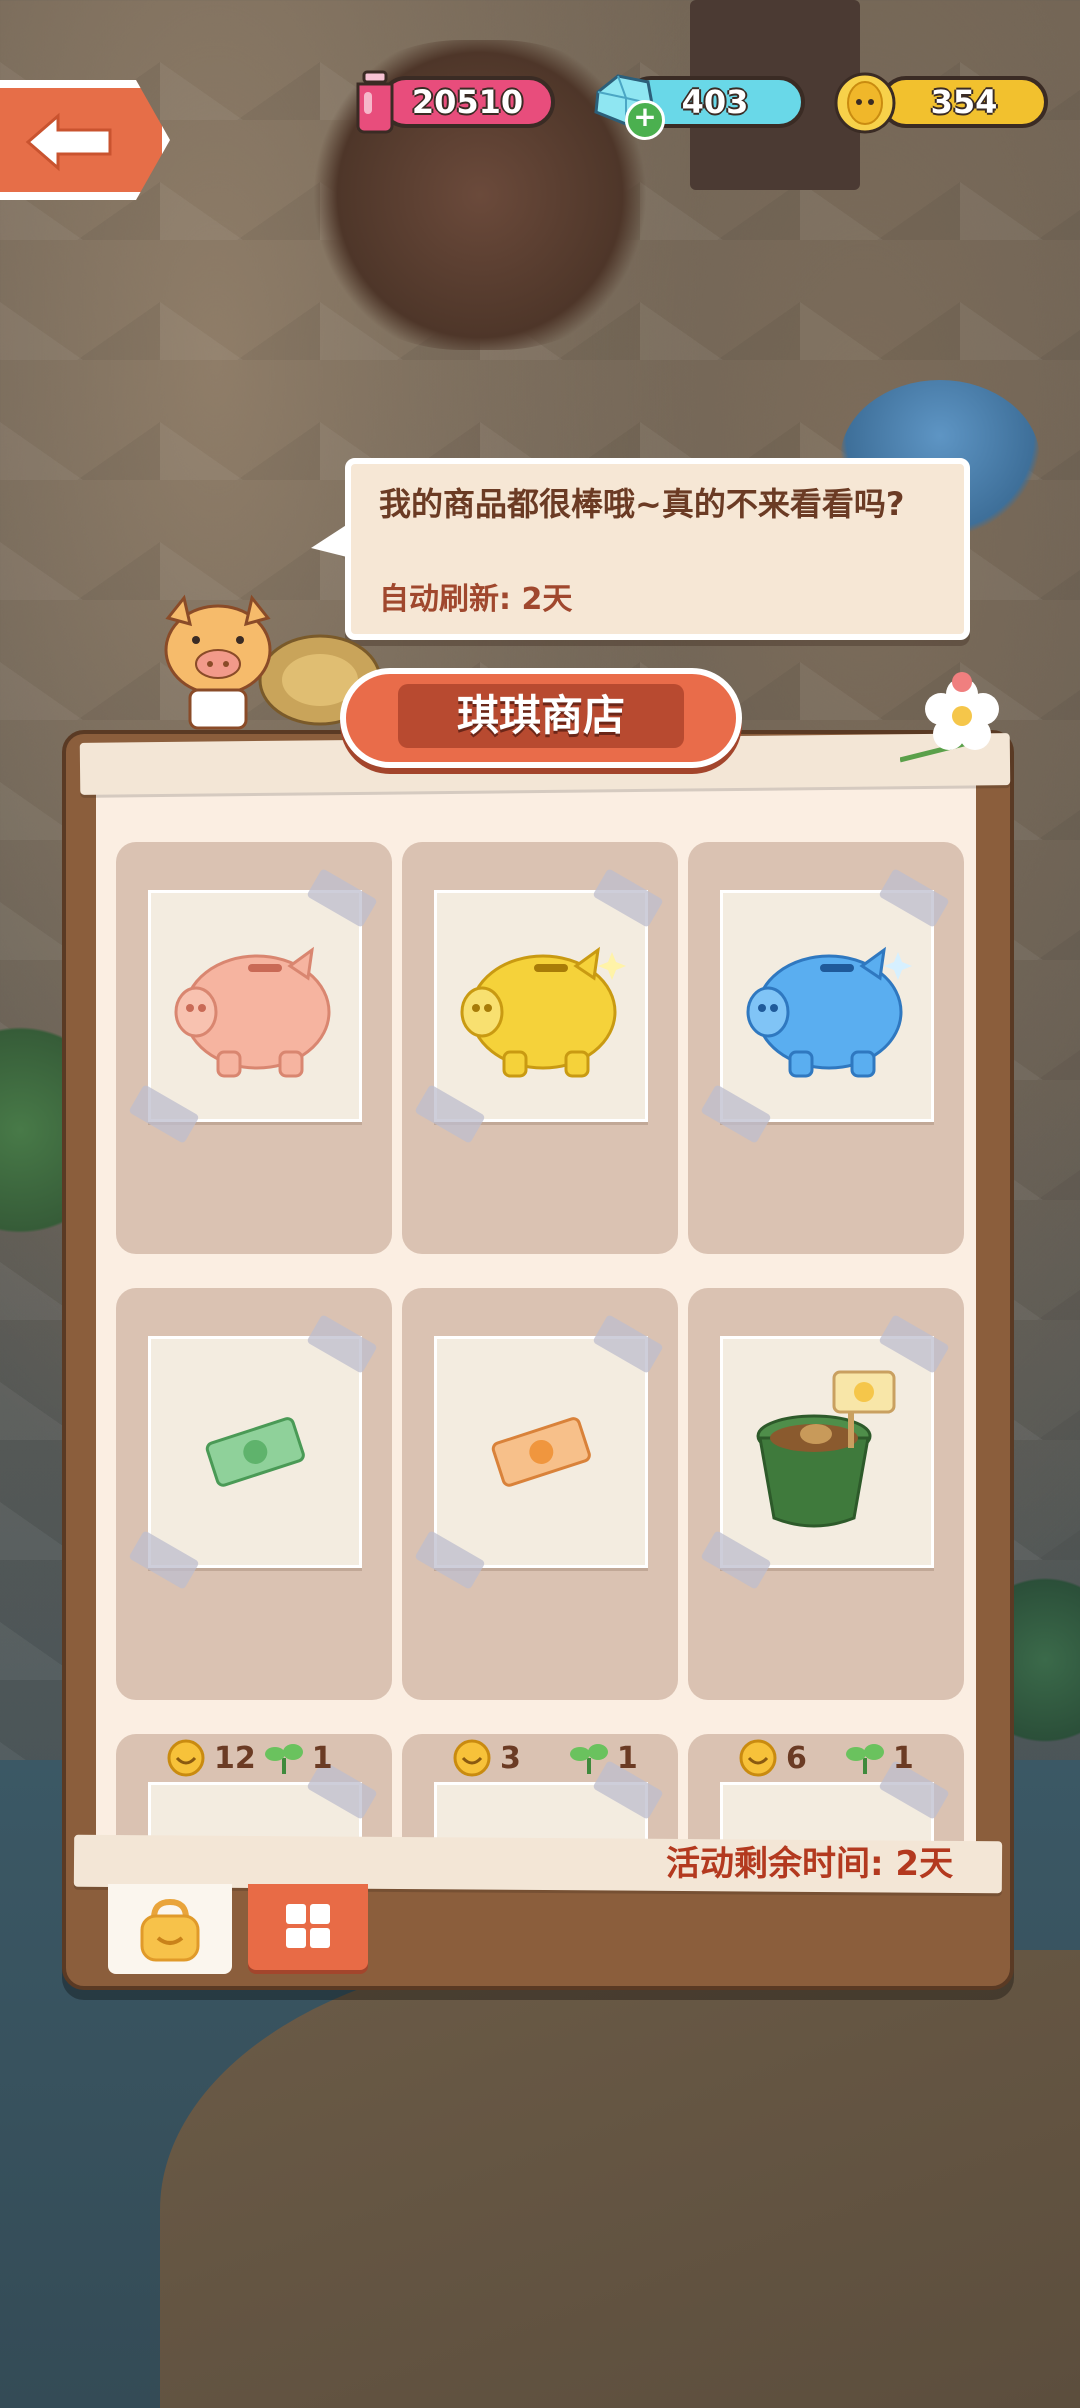 Image resolution: width=1080 pixels, height=2408 pixels. I want to click on back-button, so click(85, 140).